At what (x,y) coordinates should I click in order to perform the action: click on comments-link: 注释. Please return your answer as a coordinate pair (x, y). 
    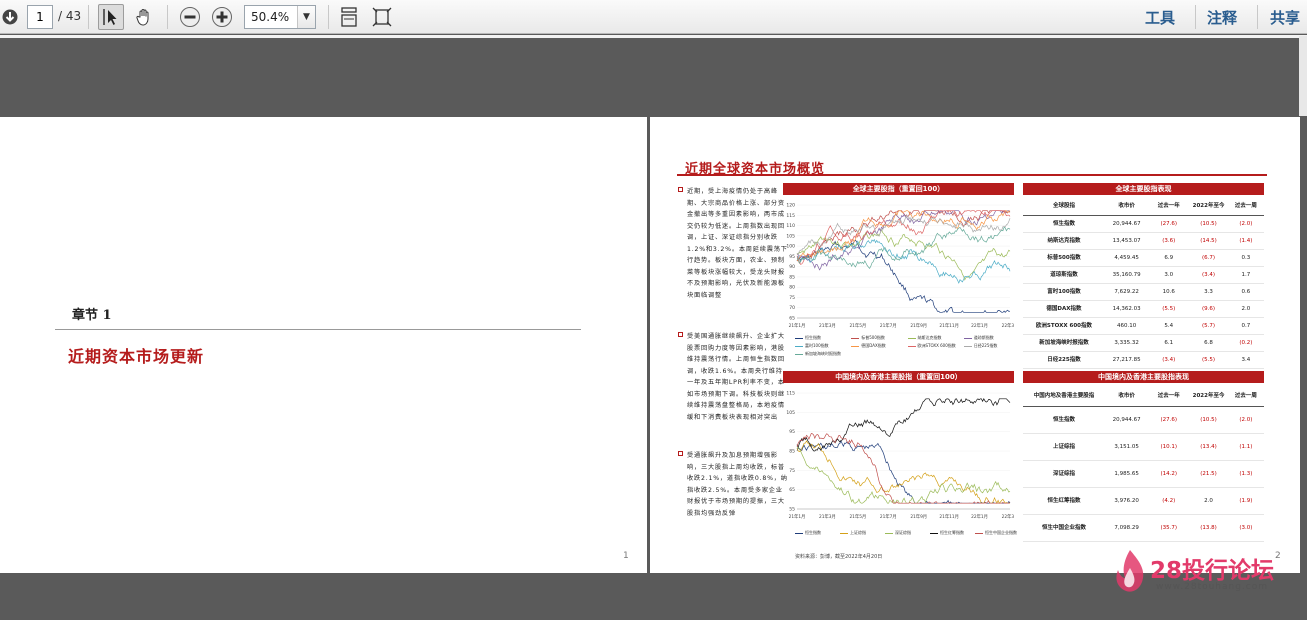
    Looking at the image, I should click on (1222, 17).